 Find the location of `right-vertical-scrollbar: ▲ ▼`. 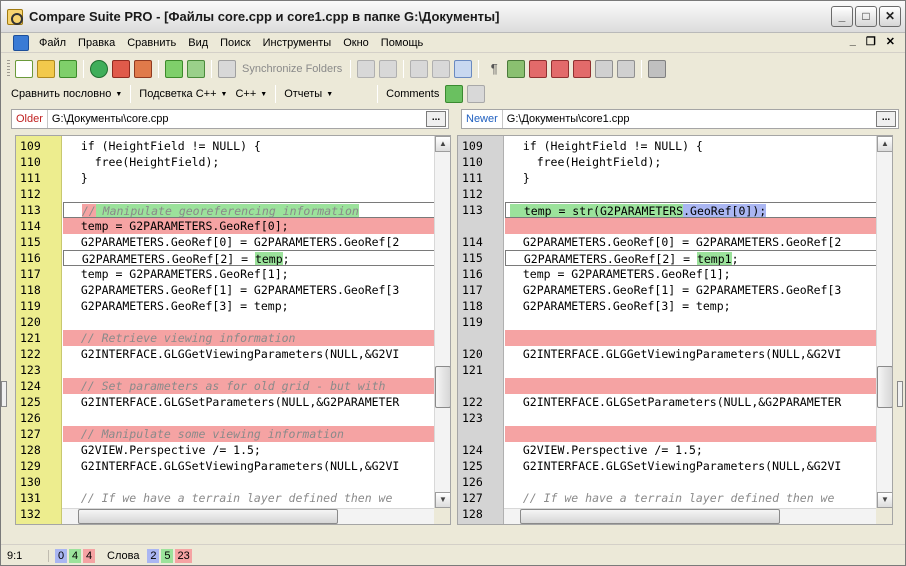

right-vertical-scrollbar: ▲ ▼ is located at coordinates (884, 322).